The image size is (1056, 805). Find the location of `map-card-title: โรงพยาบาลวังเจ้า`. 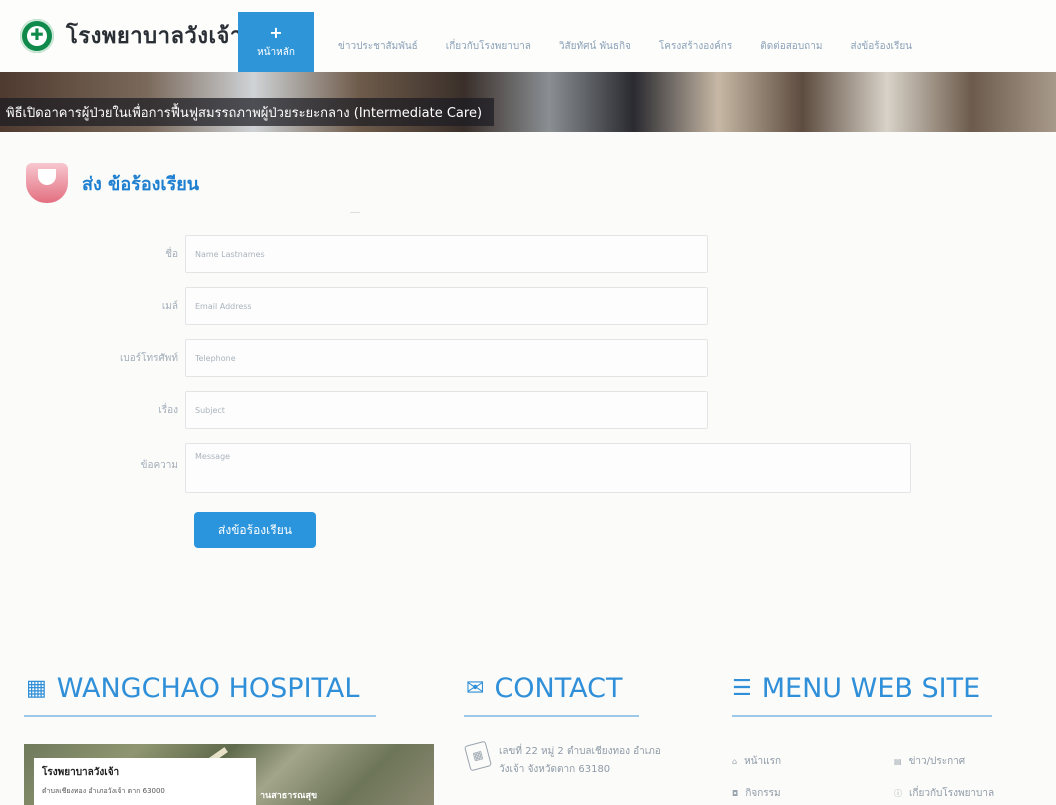

map-card-title: โรงพยาบาลวังเจ้า is located at coordinates (81, 772).